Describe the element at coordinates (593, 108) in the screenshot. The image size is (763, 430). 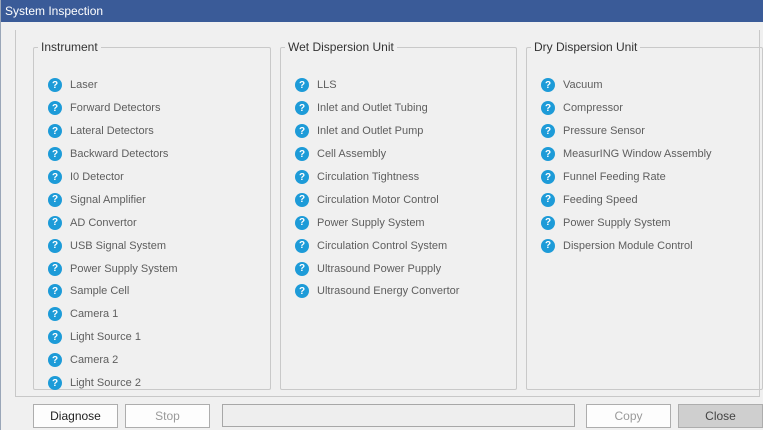
I see `item-label: Compressor` at that location.